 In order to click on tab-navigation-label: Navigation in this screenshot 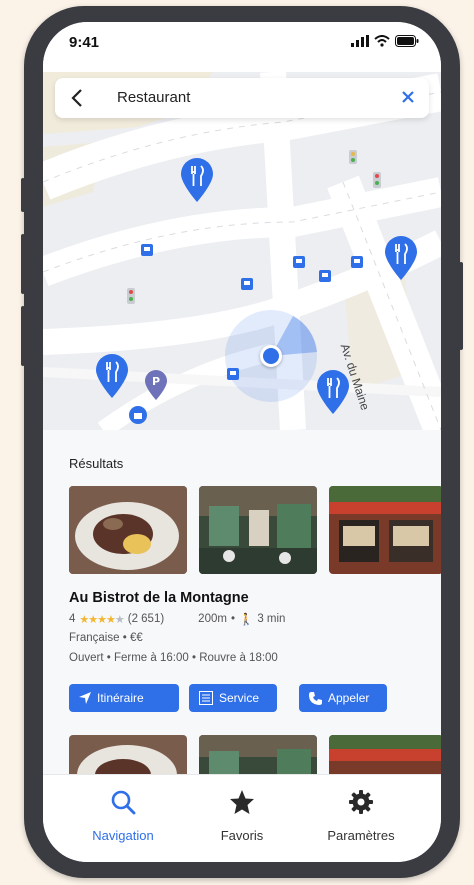, I will do `click(123, 835)`.